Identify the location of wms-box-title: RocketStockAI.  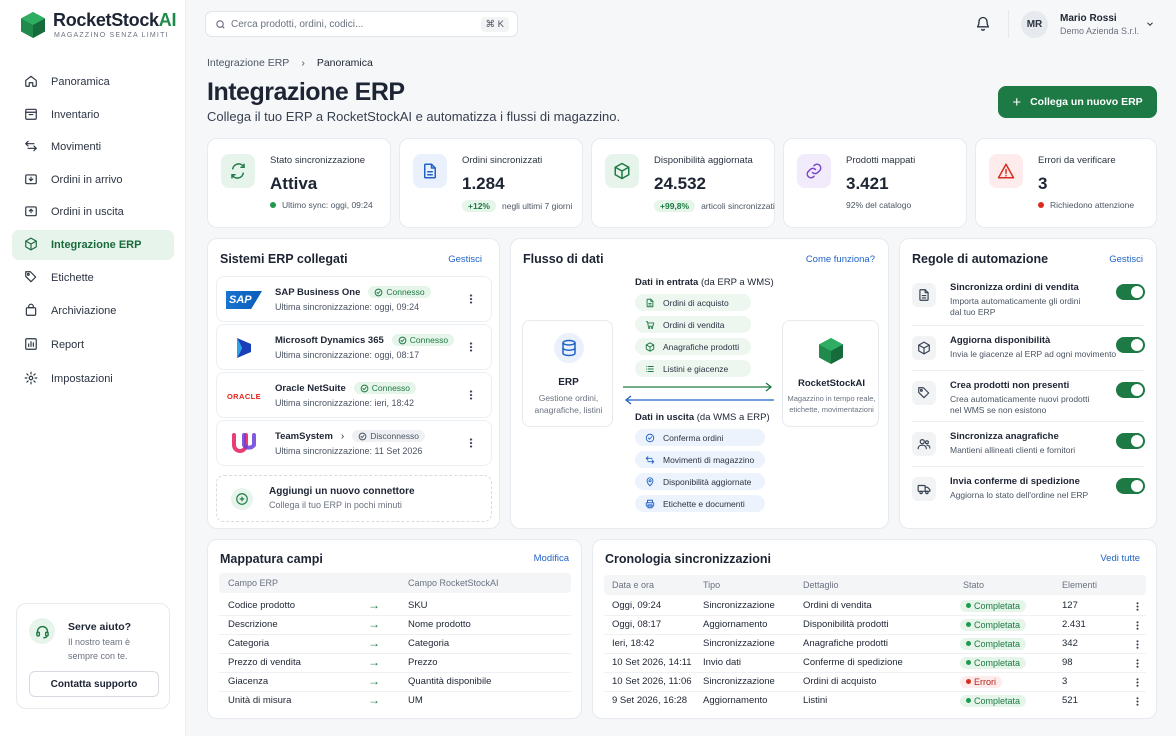
(831, 383).